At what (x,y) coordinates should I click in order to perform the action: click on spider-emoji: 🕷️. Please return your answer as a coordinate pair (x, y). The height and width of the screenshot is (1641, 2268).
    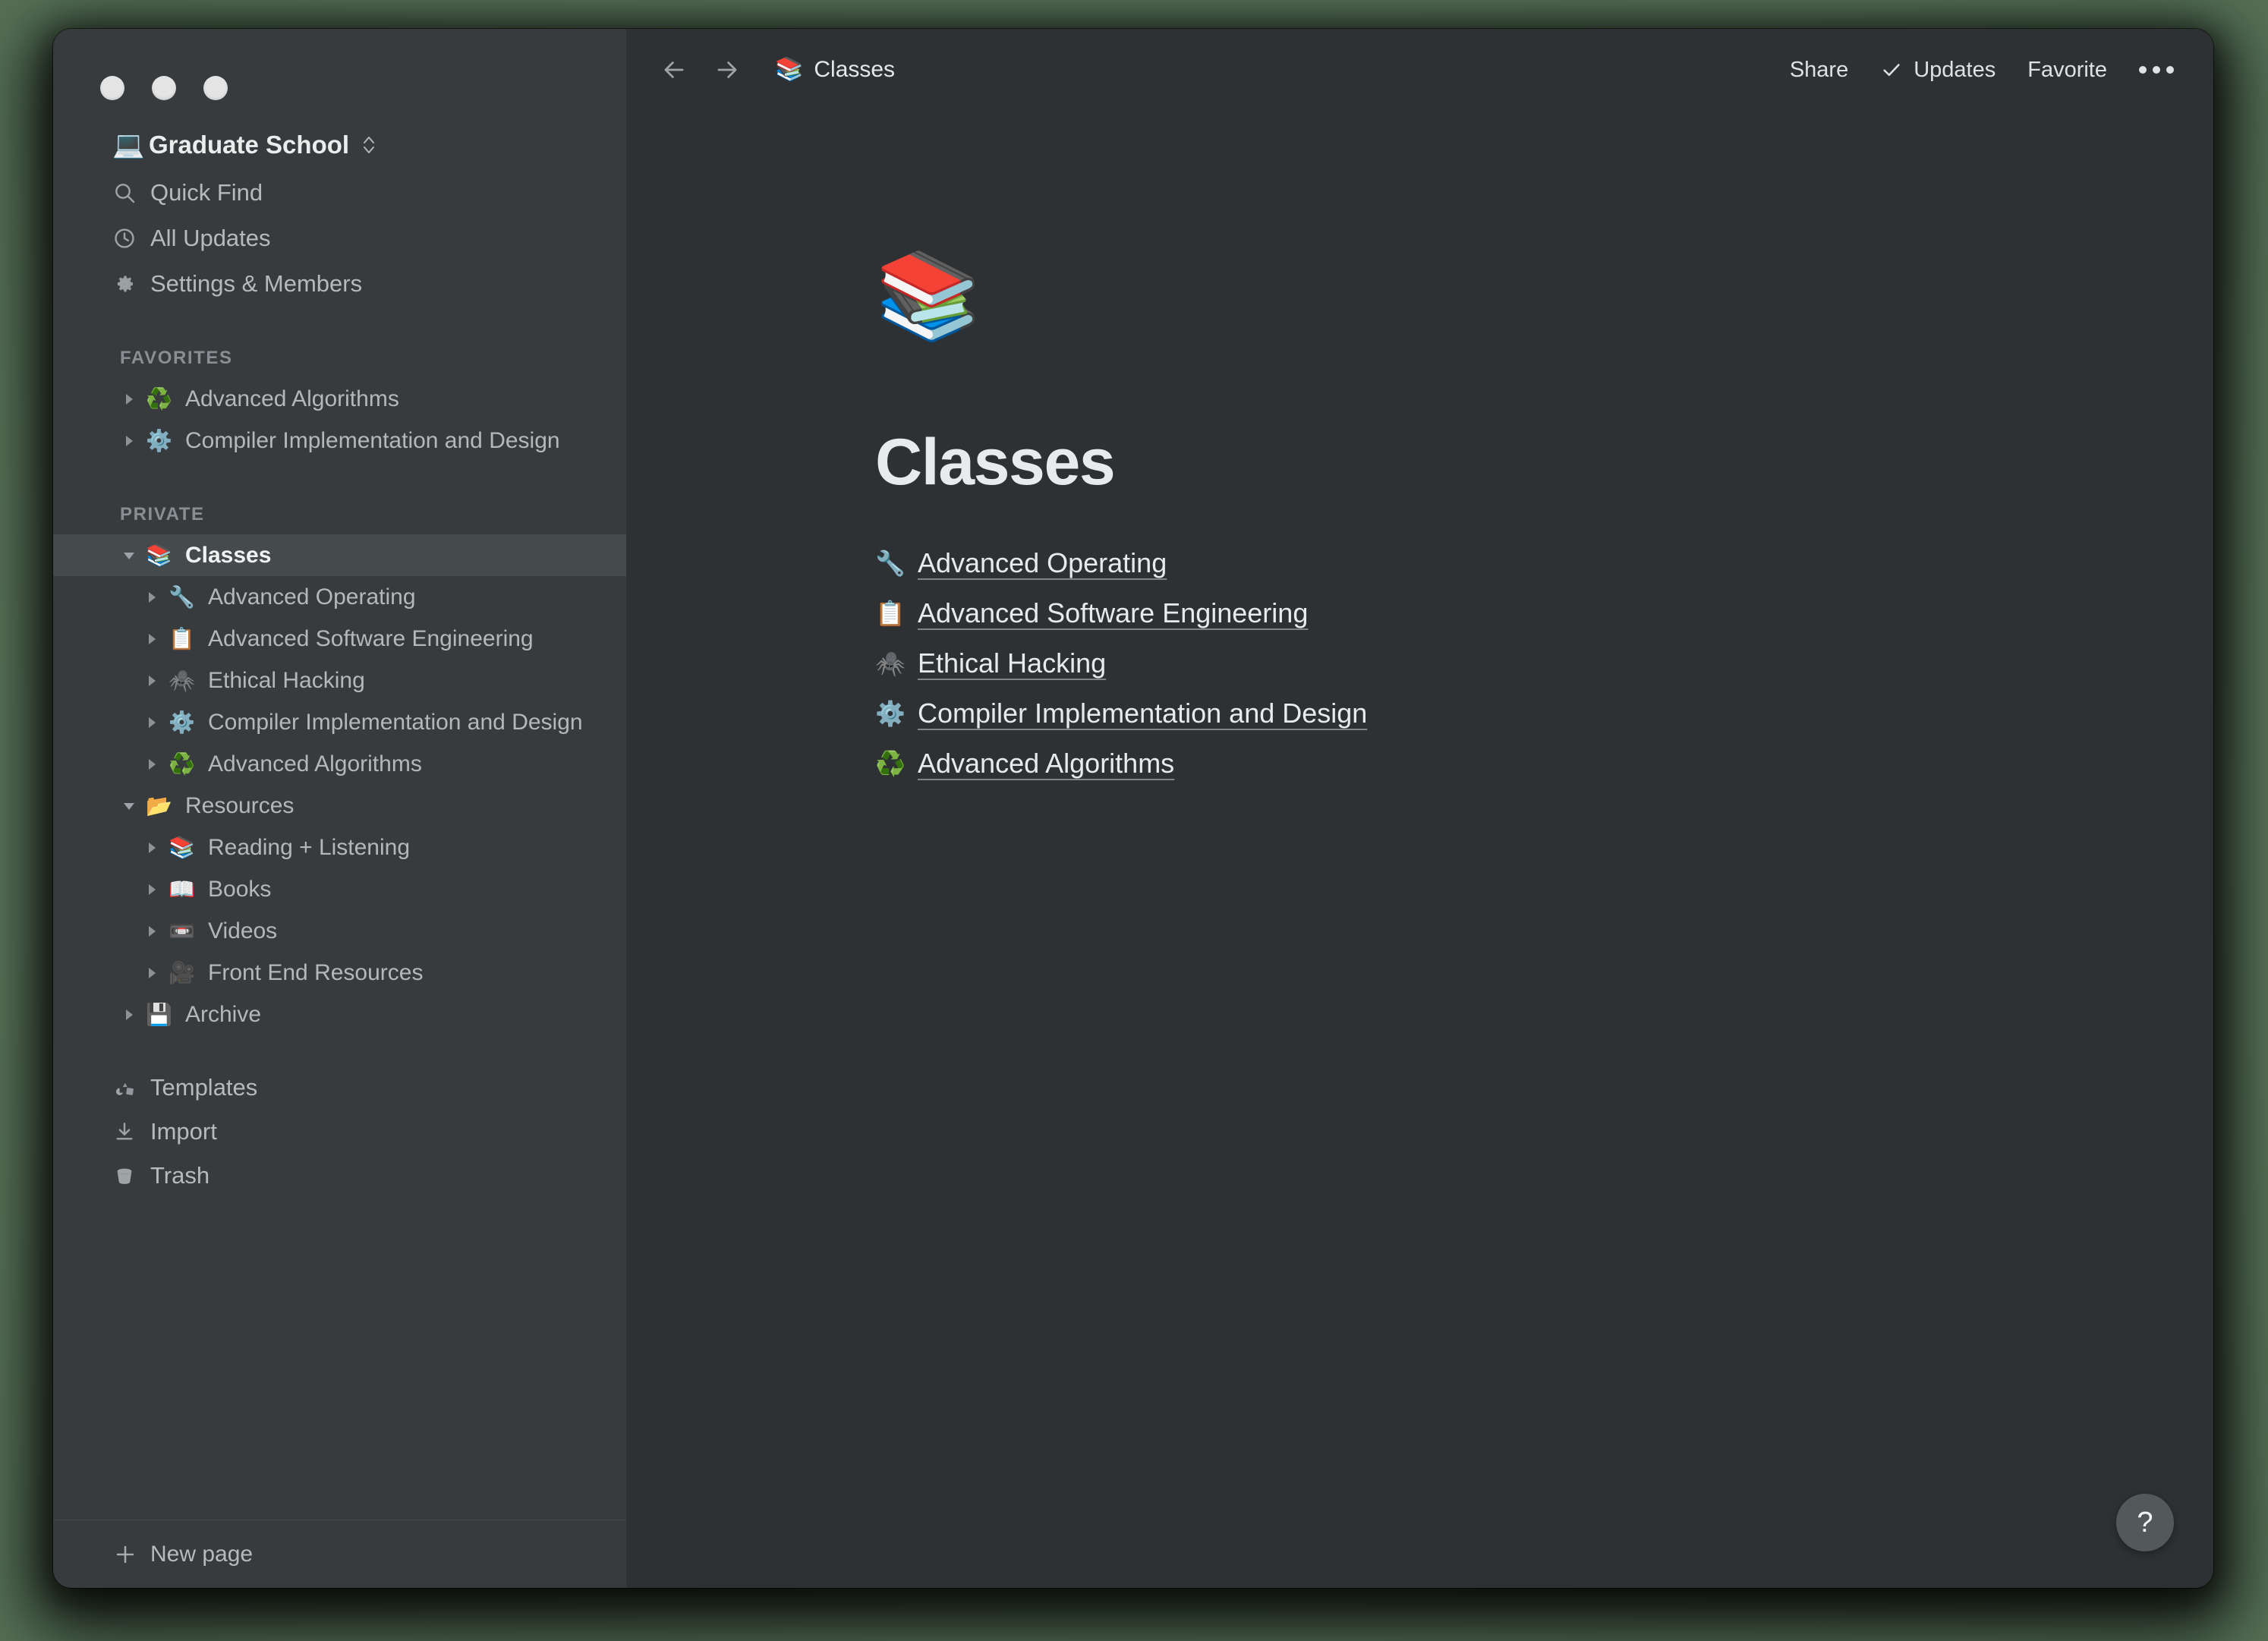
    Looking at the image, I should click on (182, 680).